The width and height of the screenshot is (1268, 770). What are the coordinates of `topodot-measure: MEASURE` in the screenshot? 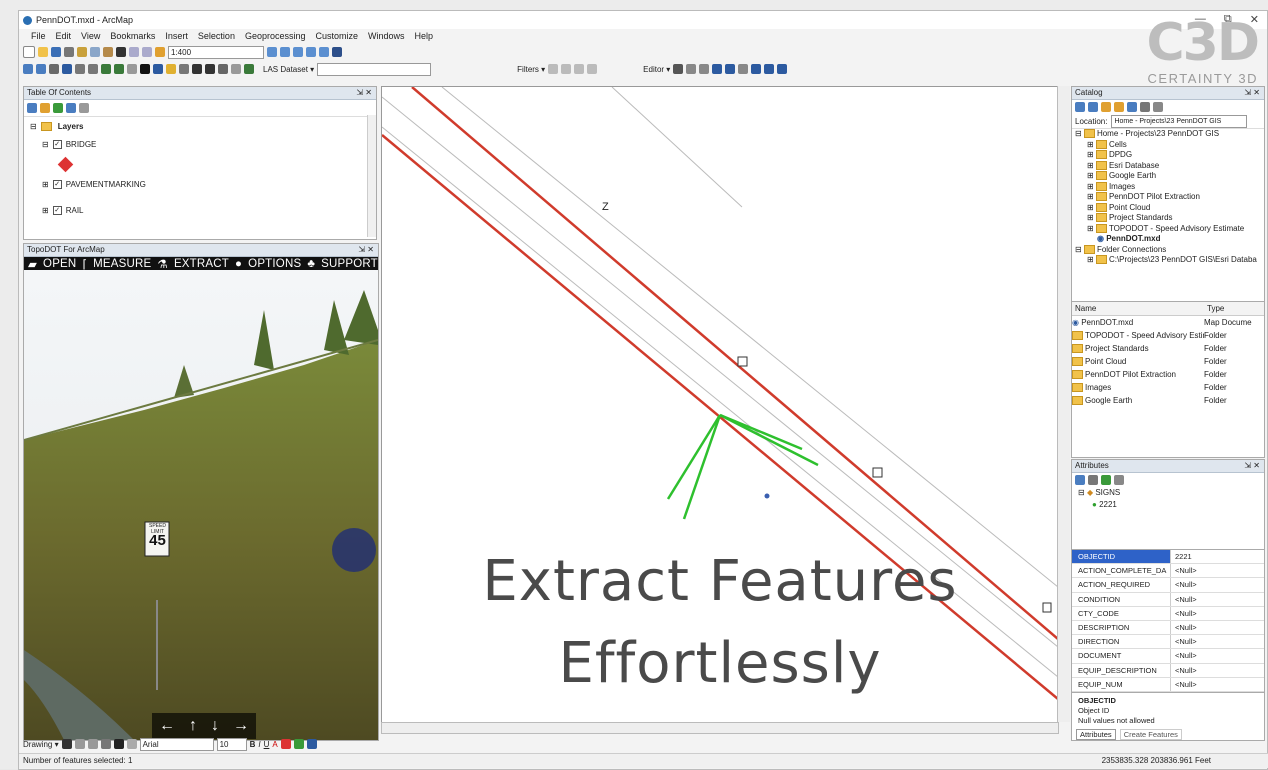 It's located at (122, 264).